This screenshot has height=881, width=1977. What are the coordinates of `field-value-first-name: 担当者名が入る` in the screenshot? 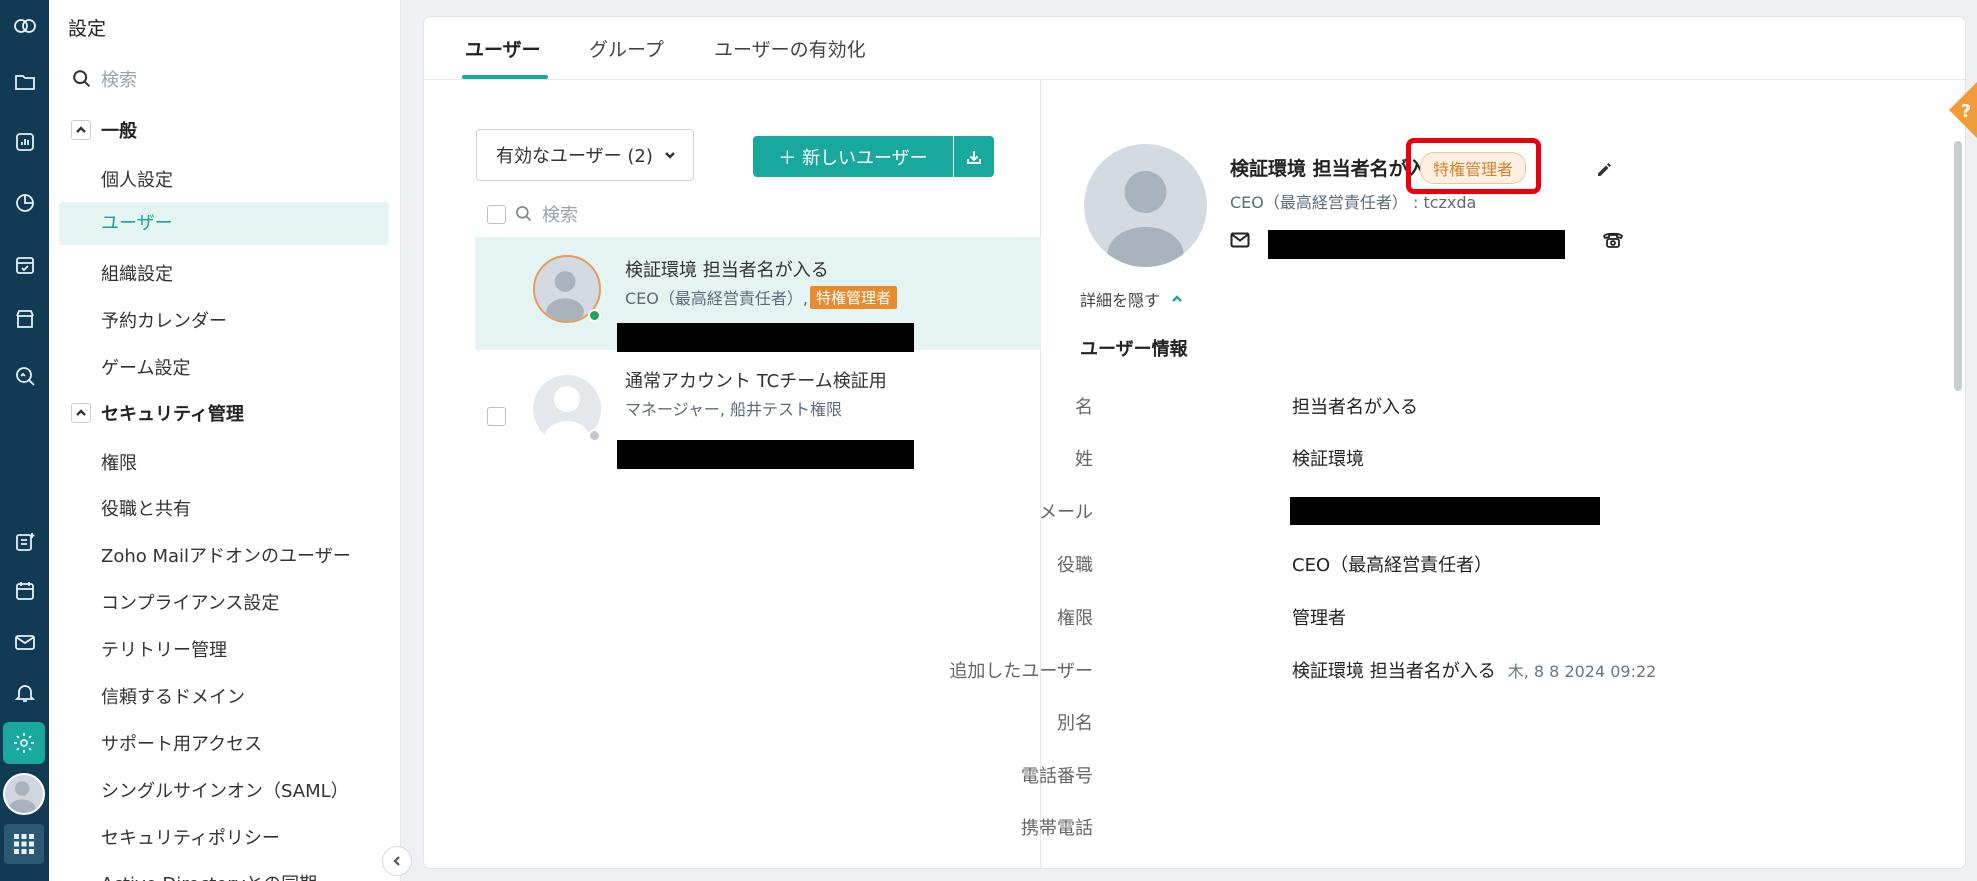 It's located at (1355, 407).